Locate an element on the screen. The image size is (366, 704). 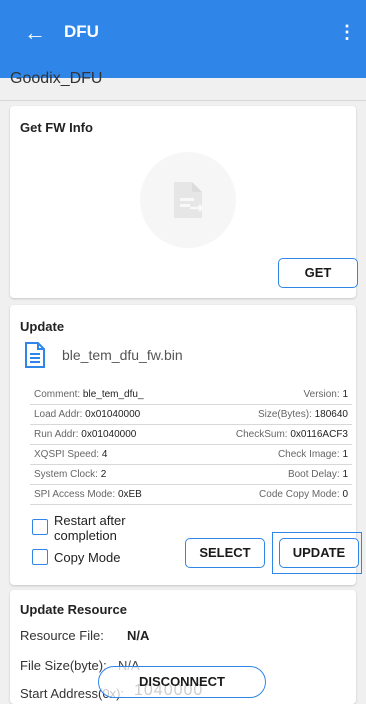
divider is located at coordinates (183, 100).